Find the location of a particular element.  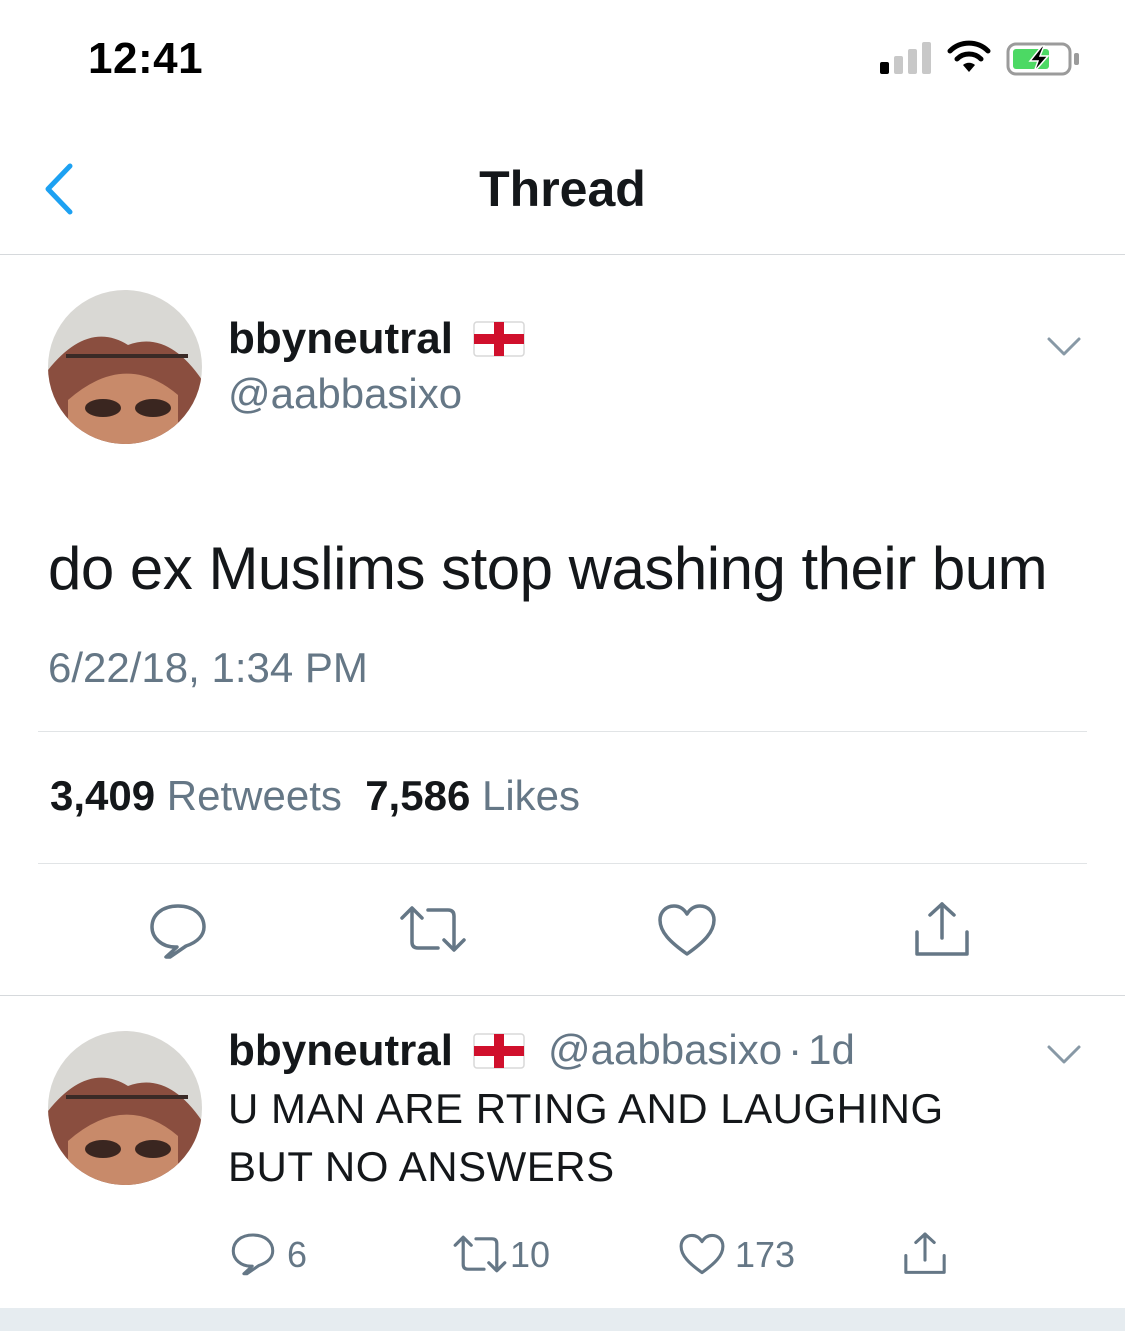

stats-divider is located at coordinates (562, 863).